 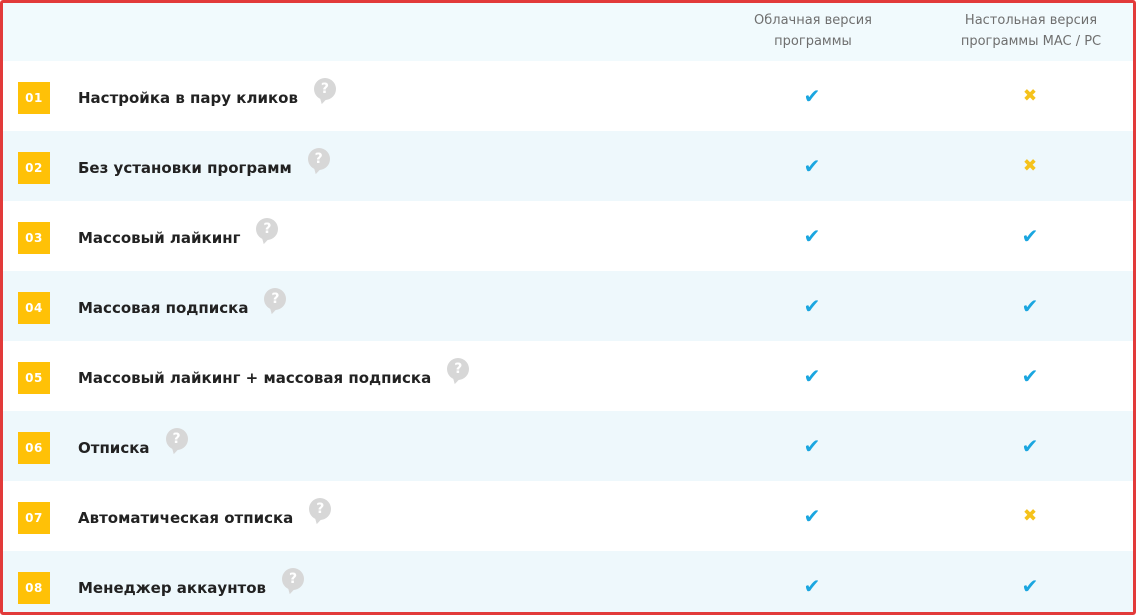 What do you see at coordinates (568, 516) in the screenshot?
I see `table-row: 07 Автоматическая отписка? ✔ ✖` at bounding box center [568, 516].